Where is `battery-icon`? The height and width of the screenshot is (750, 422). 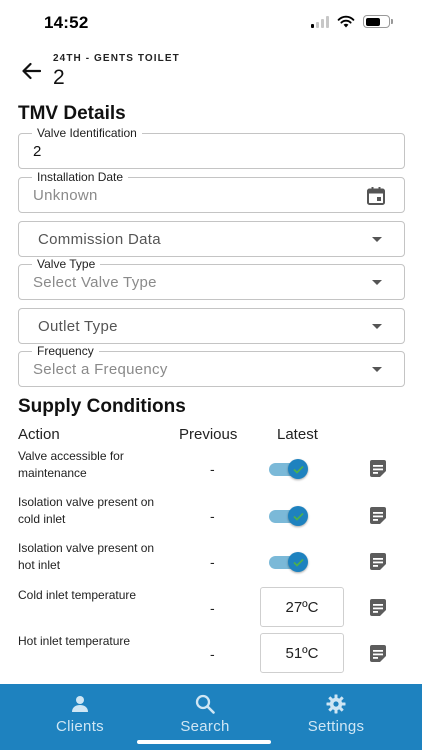 battery-icon is located at coordinates (378, 21).